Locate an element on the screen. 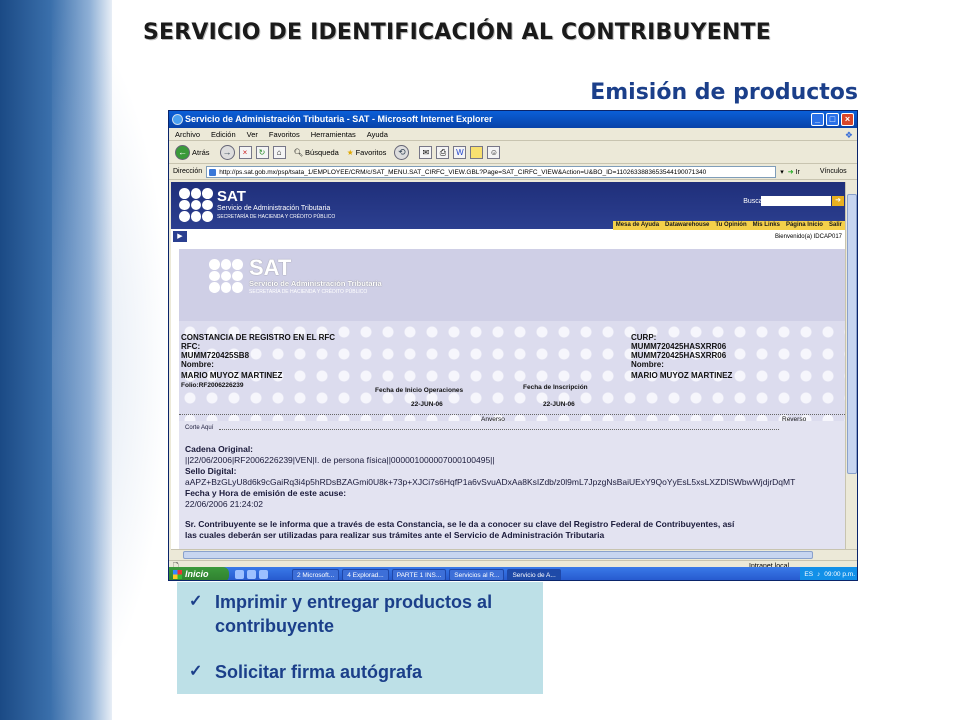  bullet-item: ✓ Solicitar firma autógrafa is located at coordinates (305, 672).